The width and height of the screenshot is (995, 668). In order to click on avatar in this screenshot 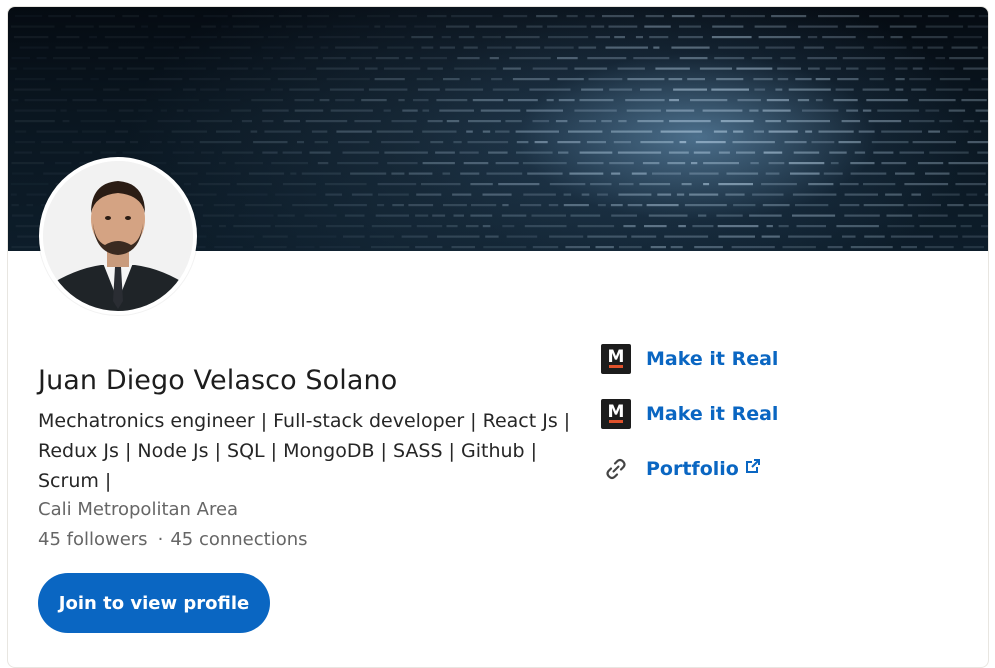, I will do `click(118, 236)`.